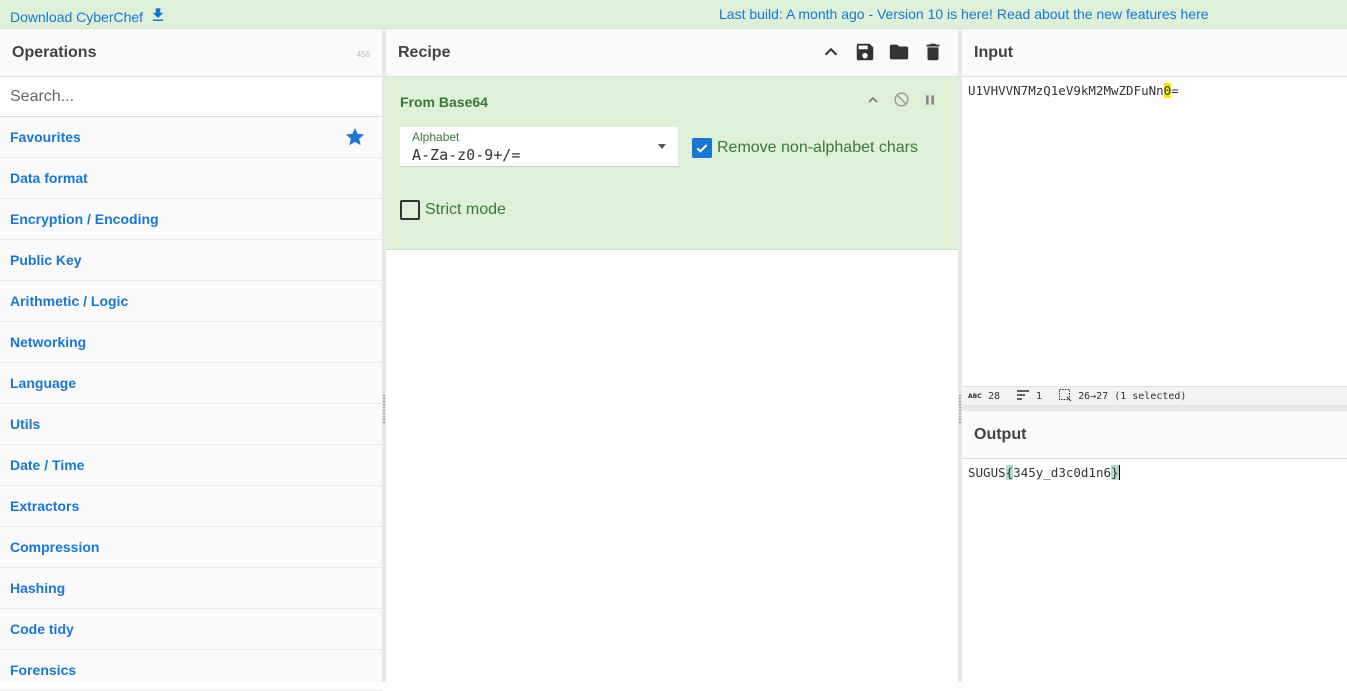 This screenshot has height=691, width=1347. I want to click on category-favourites: Favourites, so click(191, 137).